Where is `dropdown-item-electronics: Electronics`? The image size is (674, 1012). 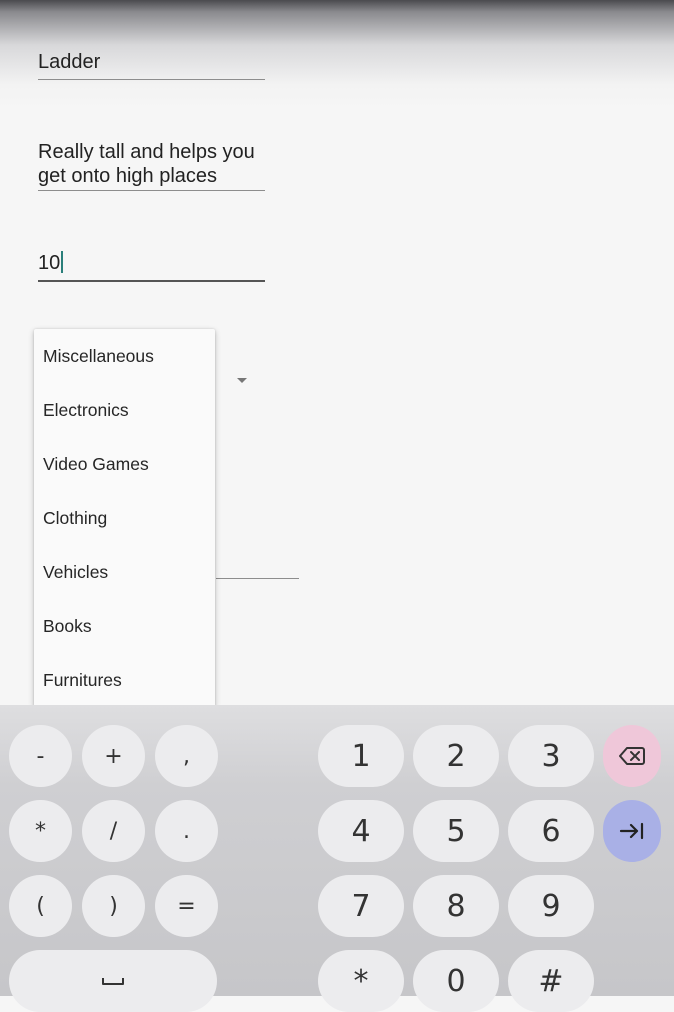
dropdown-item-electronics: Electronics is located at coordinates (124, 410).